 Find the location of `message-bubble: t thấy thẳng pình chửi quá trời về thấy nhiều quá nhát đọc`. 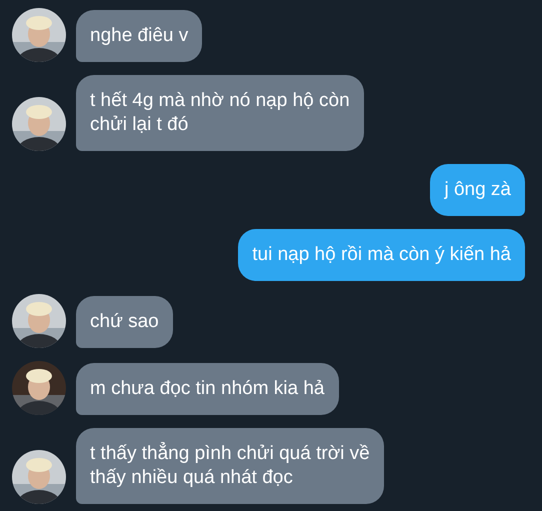

message-bubble: t thấy thẳng pình chửi quá trời về thấy nhiều quá nhát đọc is located at coordinates (230, 466).